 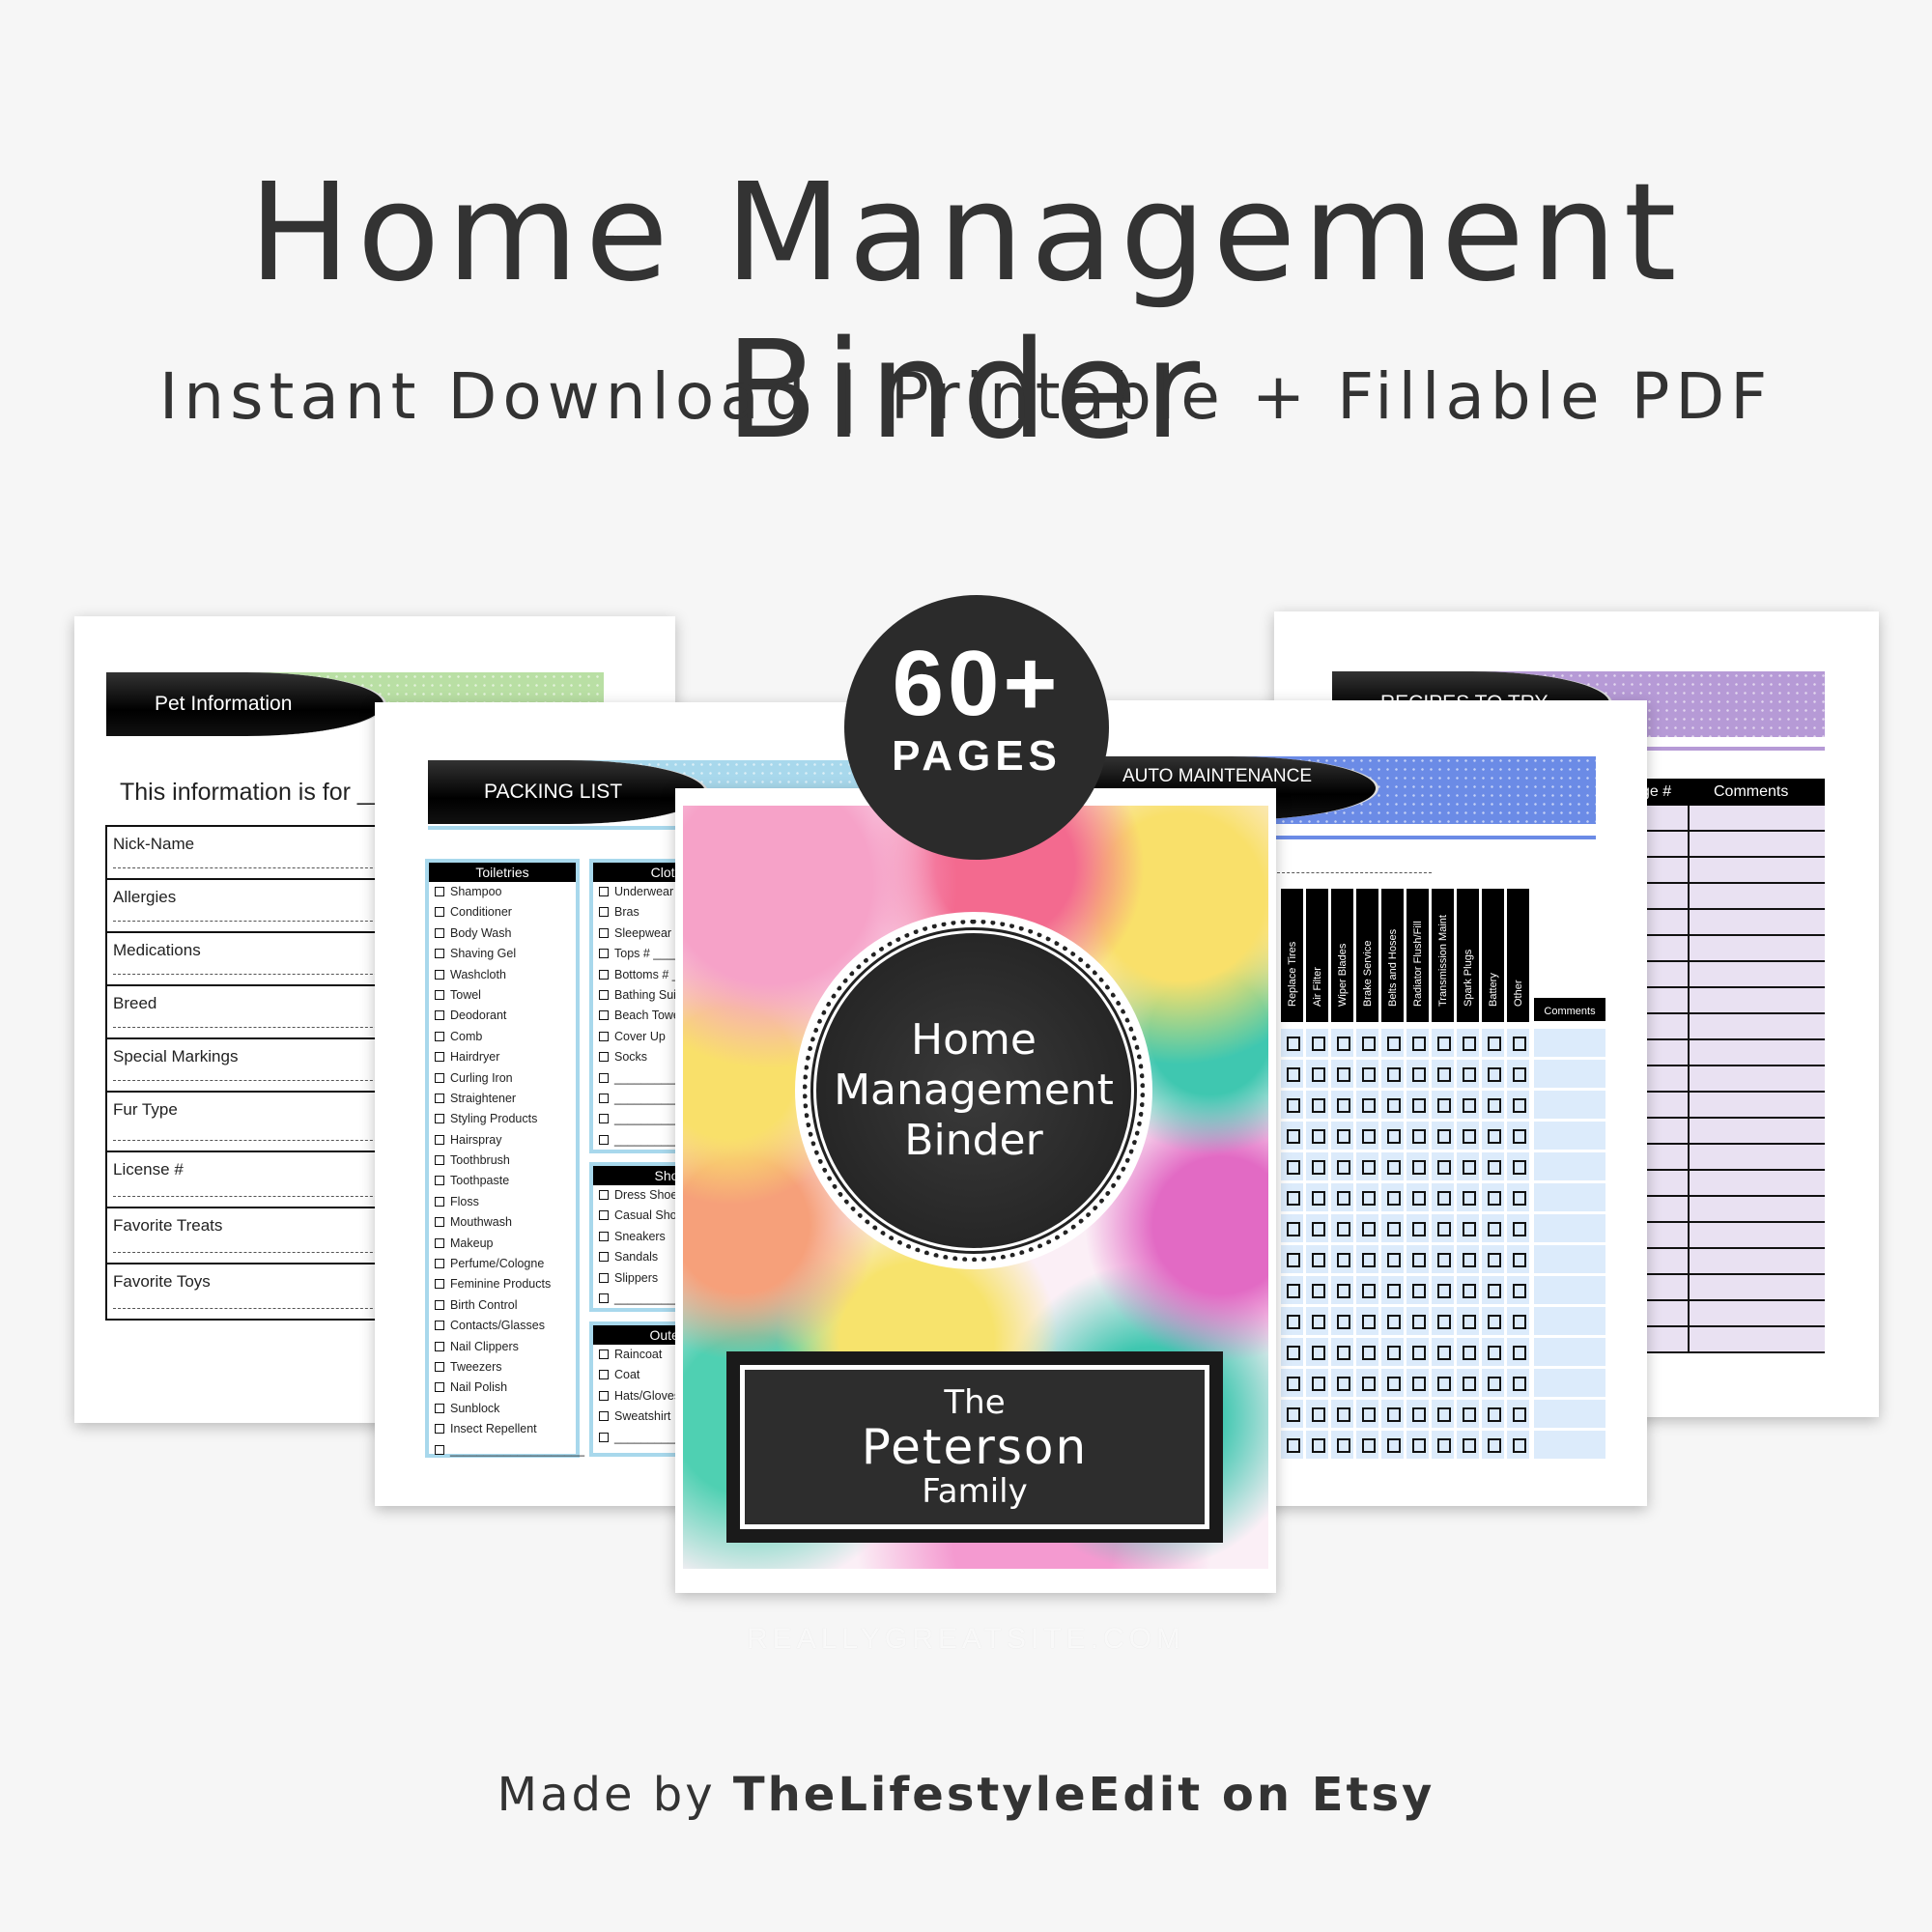 What do you see at coordinates (502, 1181) in the screenshot?
I see `checklist-item: Toothpaste` at bounding box center [502, 1181].